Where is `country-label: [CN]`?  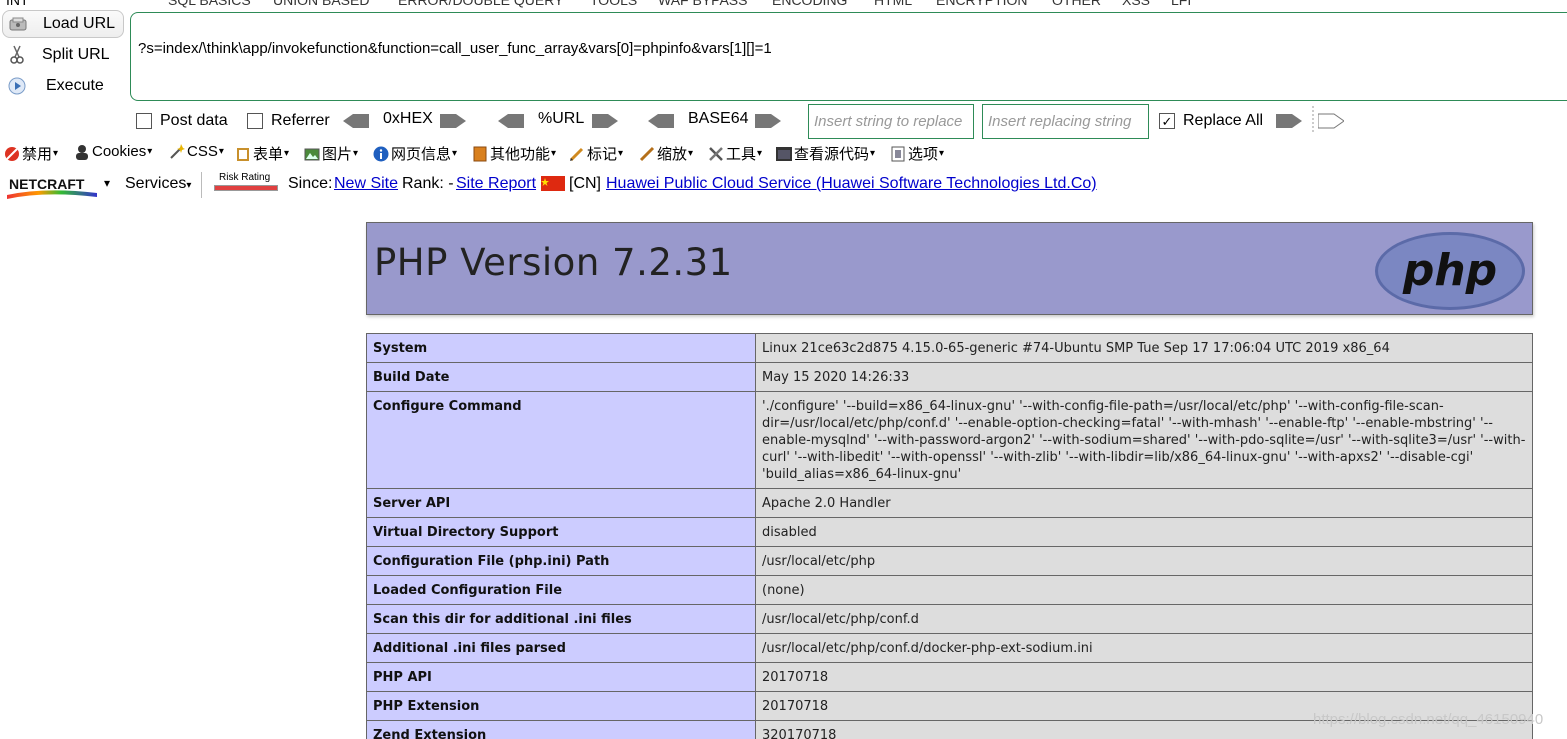
country-label: [CN] is located at coordinates (585, 183).